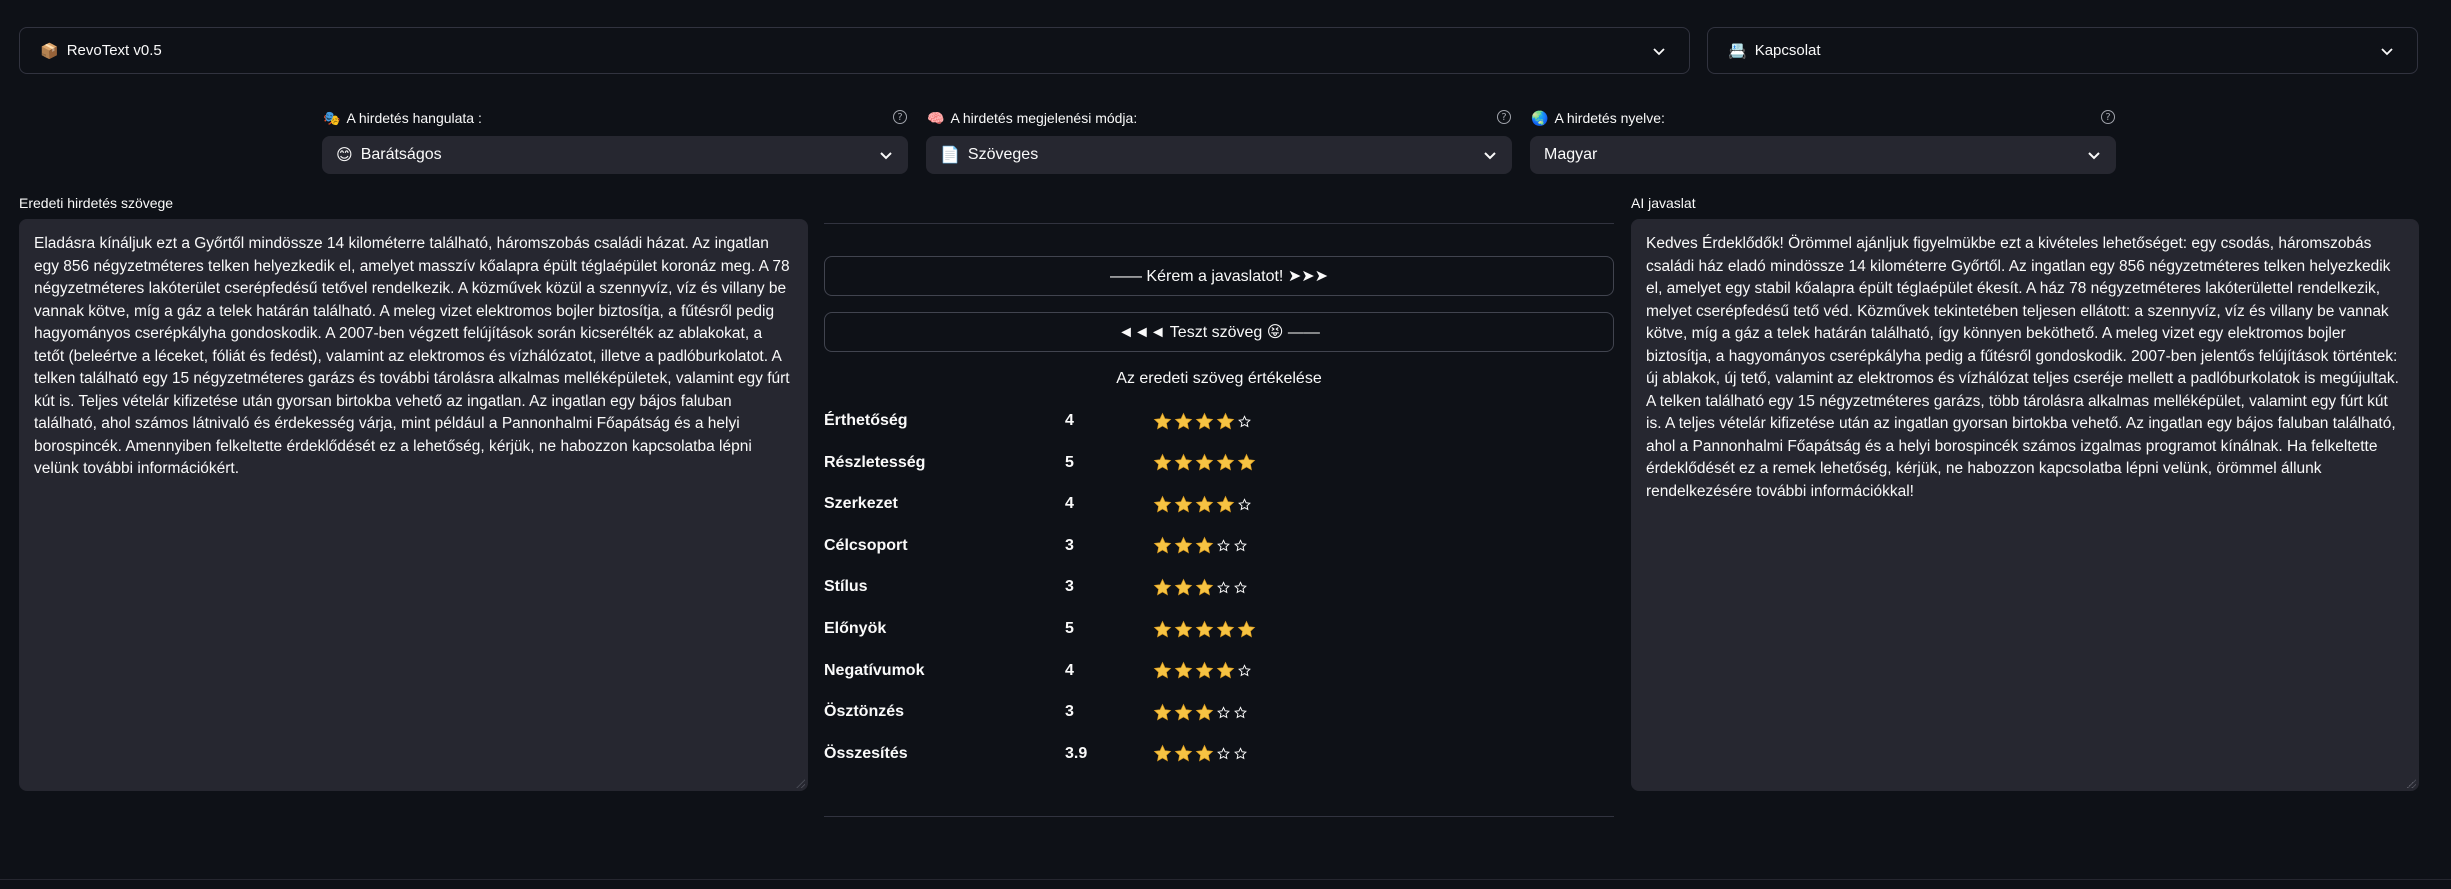 This screenshot has height=889, width=2451. I want to click on rating-row: Összesítés 3.9, so click(1219, 755).